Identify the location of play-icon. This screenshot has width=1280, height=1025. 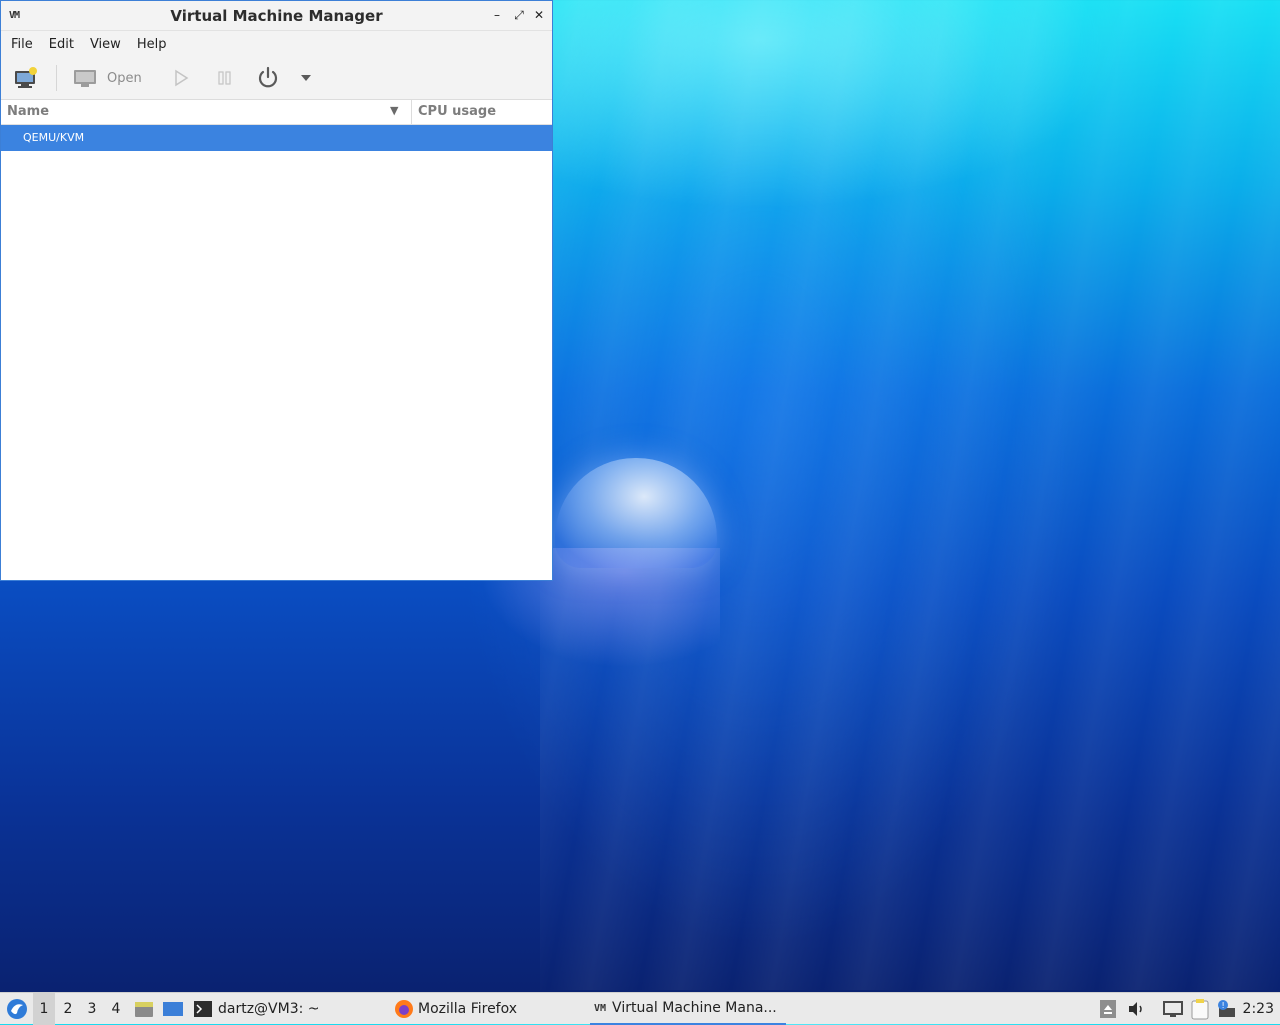
(182, 78).